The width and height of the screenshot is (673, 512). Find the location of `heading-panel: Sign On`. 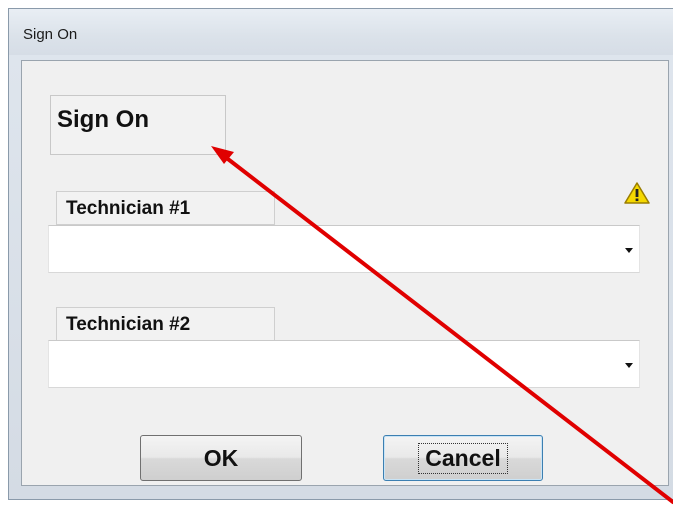

heading-panel: Sign On is located at coordinates (138, 125).